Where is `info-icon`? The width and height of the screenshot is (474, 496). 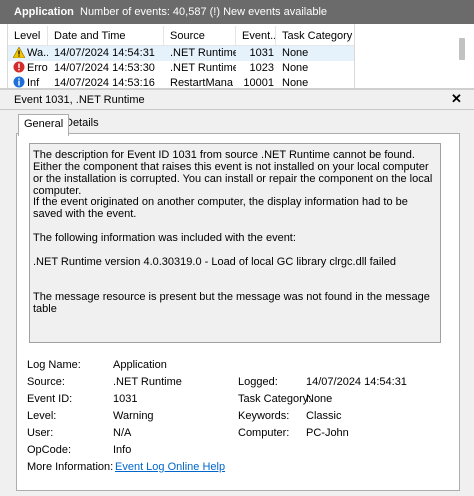
info-icon is located at coordinates (19, 82).